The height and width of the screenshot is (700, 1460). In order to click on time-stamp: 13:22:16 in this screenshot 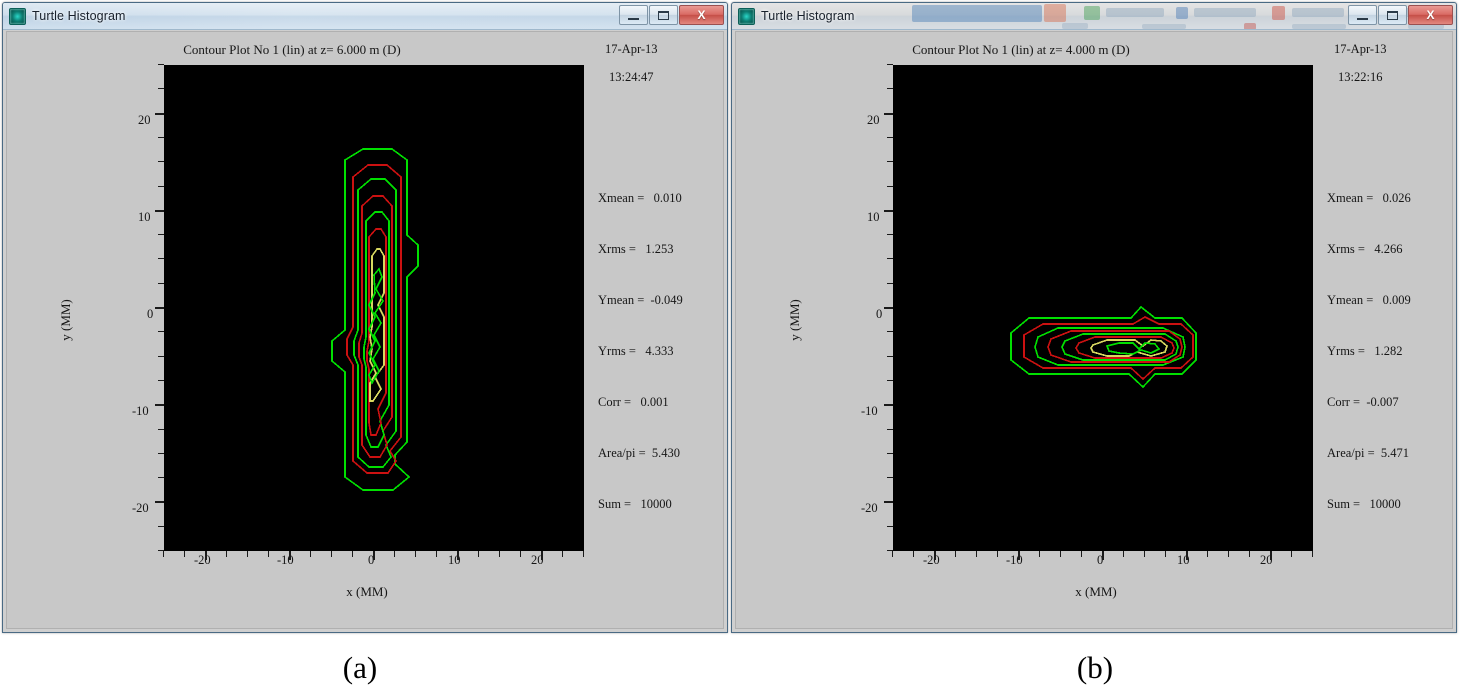, I will do `click(1360, 77)`.